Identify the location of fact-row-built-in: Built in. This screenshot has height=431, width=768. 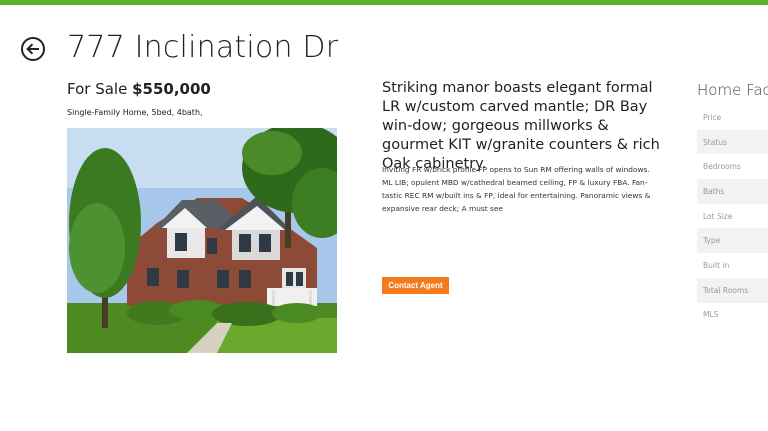
(716, 265).